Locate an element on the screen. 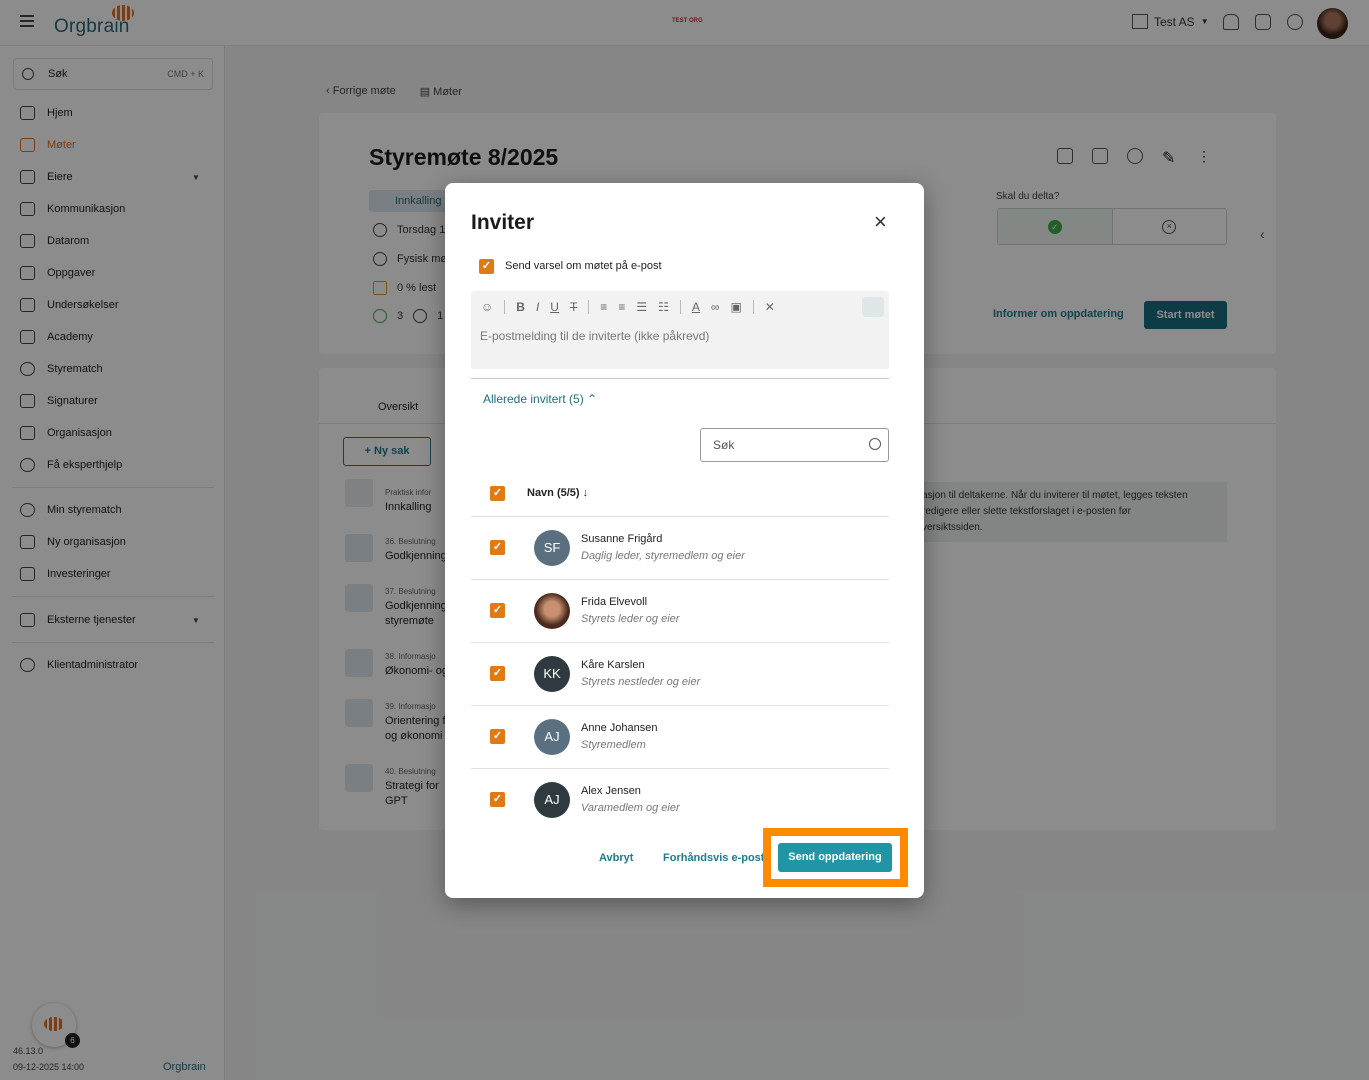  clear-format-icon: ✕ is located at coordinates (770, 307).